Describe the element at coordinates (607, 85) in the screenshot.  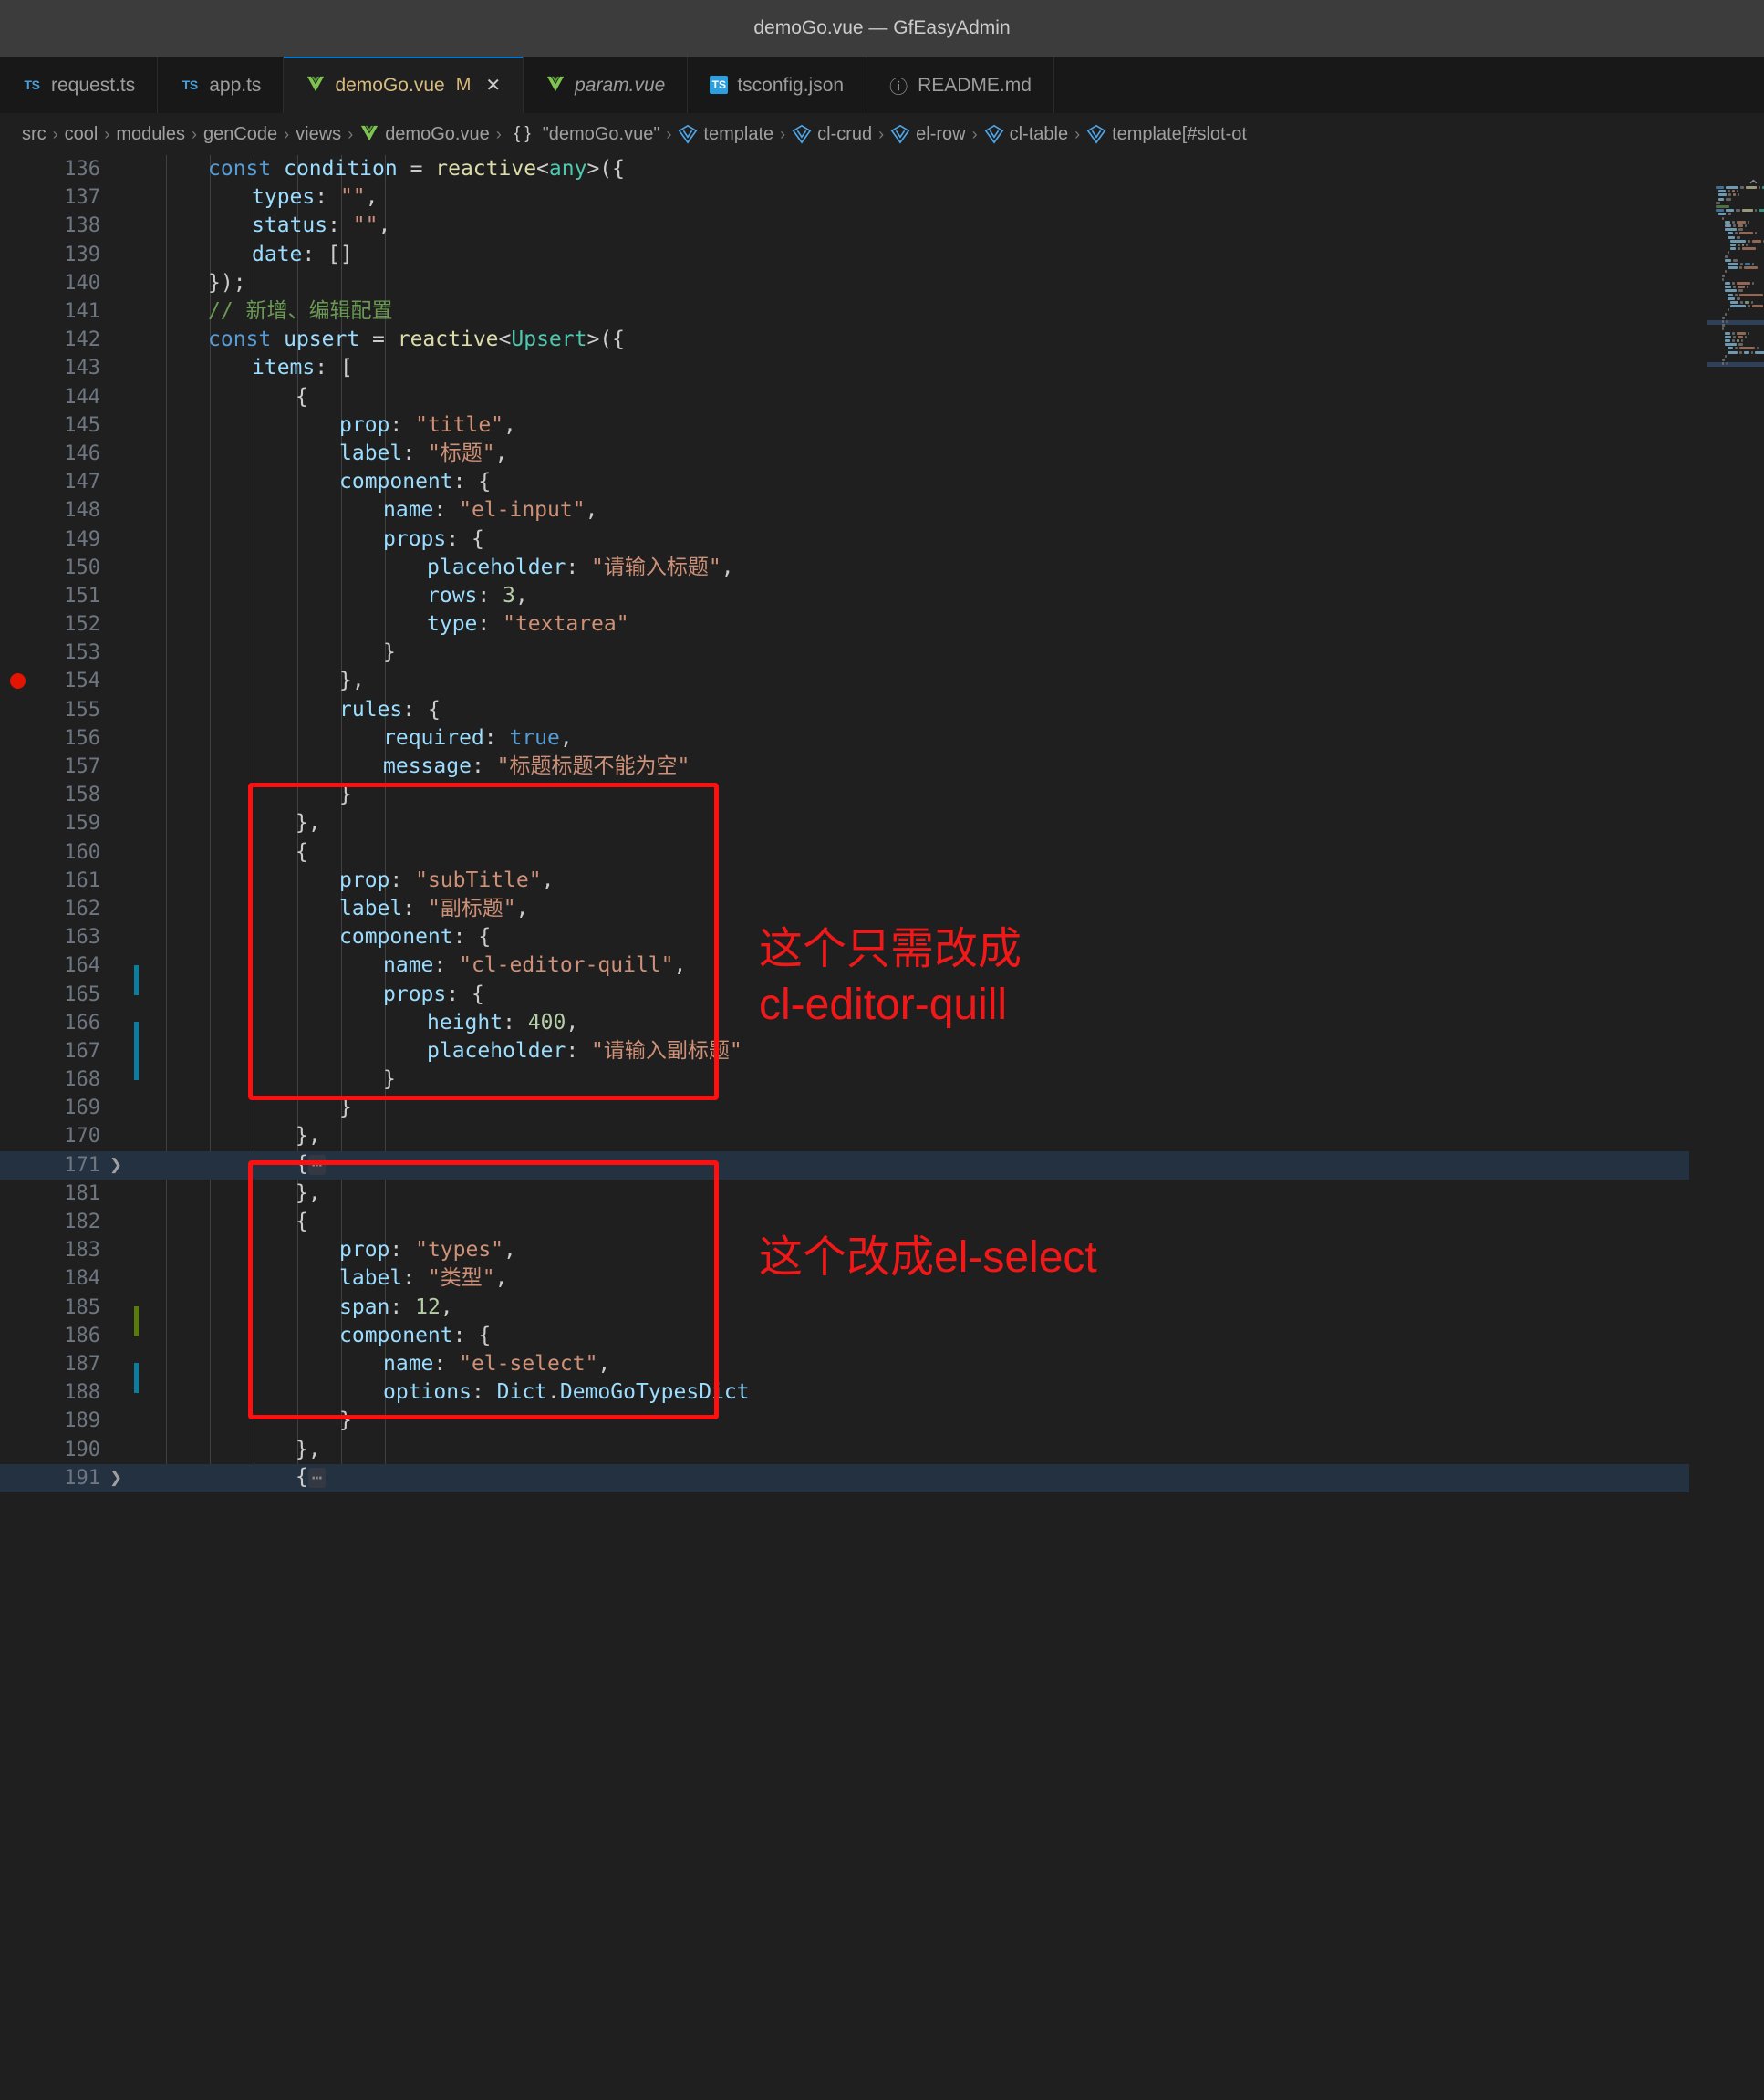
I see `tab-param-vue: param.vue` at that location.